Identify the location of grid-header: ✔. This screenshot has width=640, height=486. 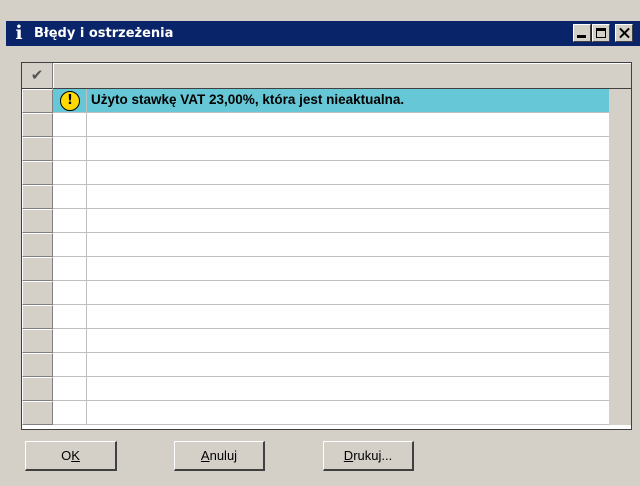
(326, 76).